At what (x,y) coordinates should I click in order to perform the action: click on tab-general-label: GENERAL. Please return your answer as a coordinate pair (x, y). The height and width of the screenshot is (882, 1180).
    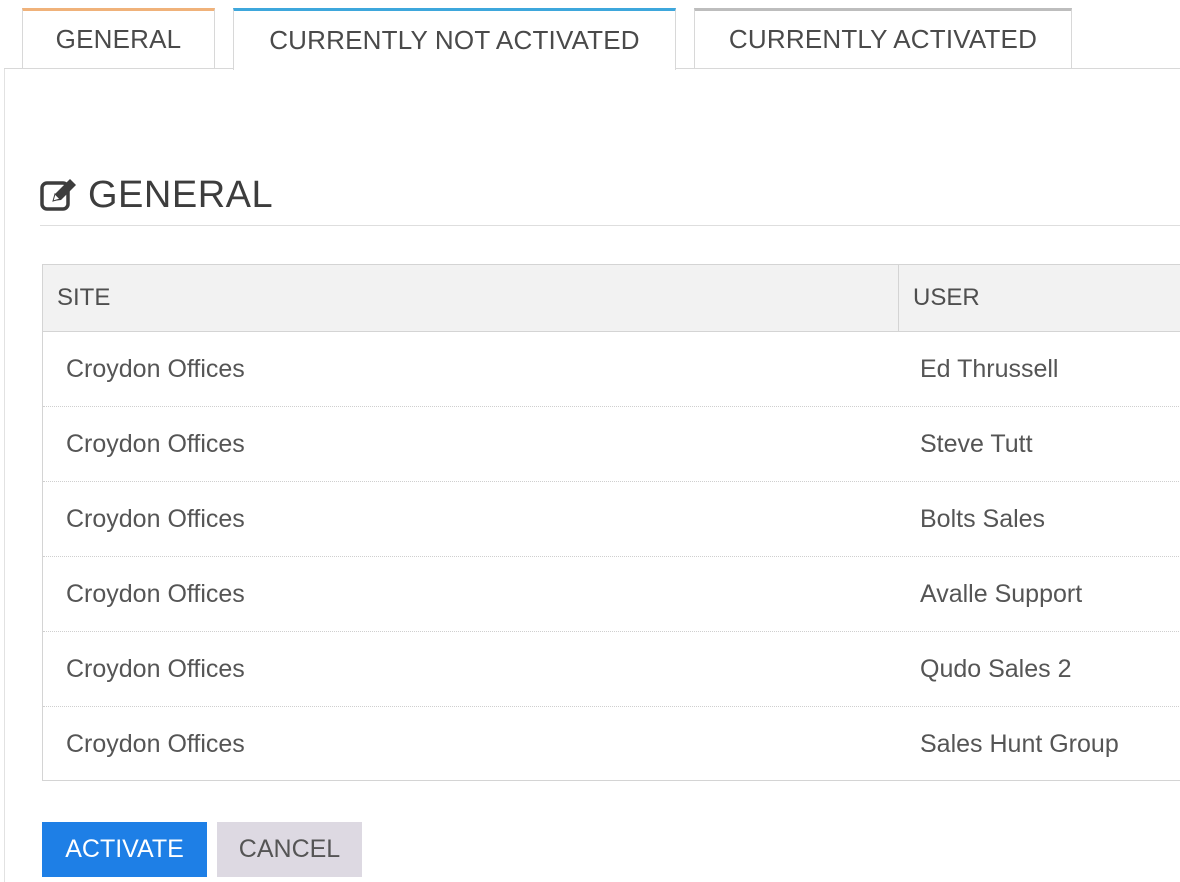
    Looking at the image, I should click on (118, 39).